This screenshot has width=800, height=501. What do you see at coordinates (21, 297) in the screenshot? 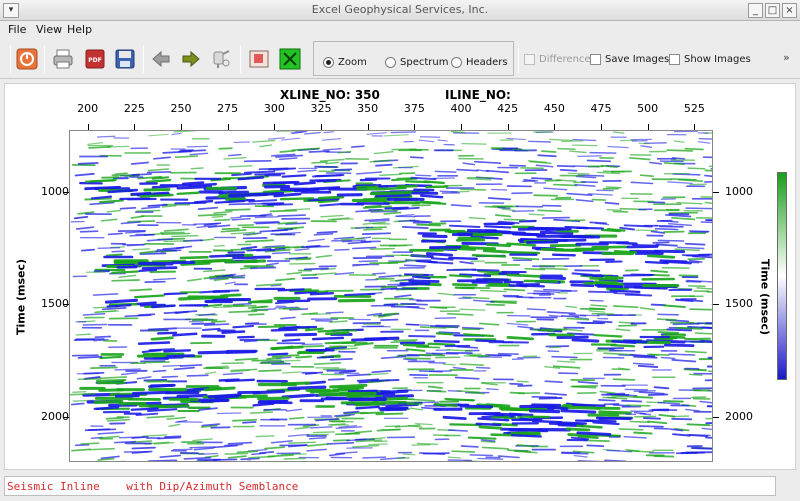
I see `y-axis-label-left: Time (msec)` at bounding box center [21, 297].